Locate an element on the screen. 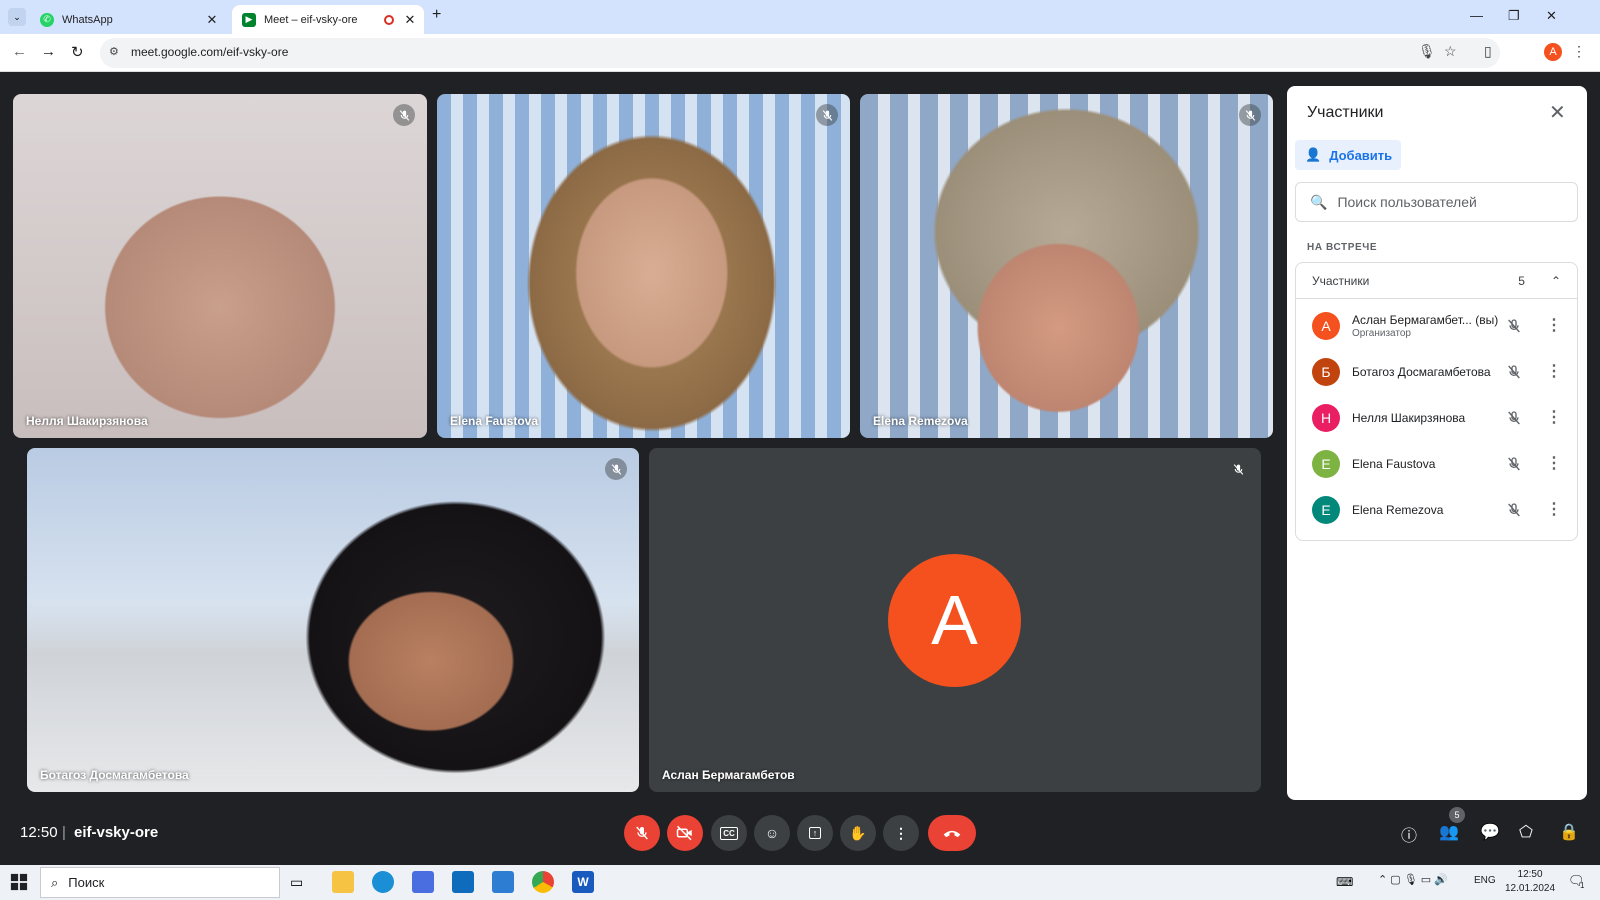  edge-icon is located at coordinates (383, 882).